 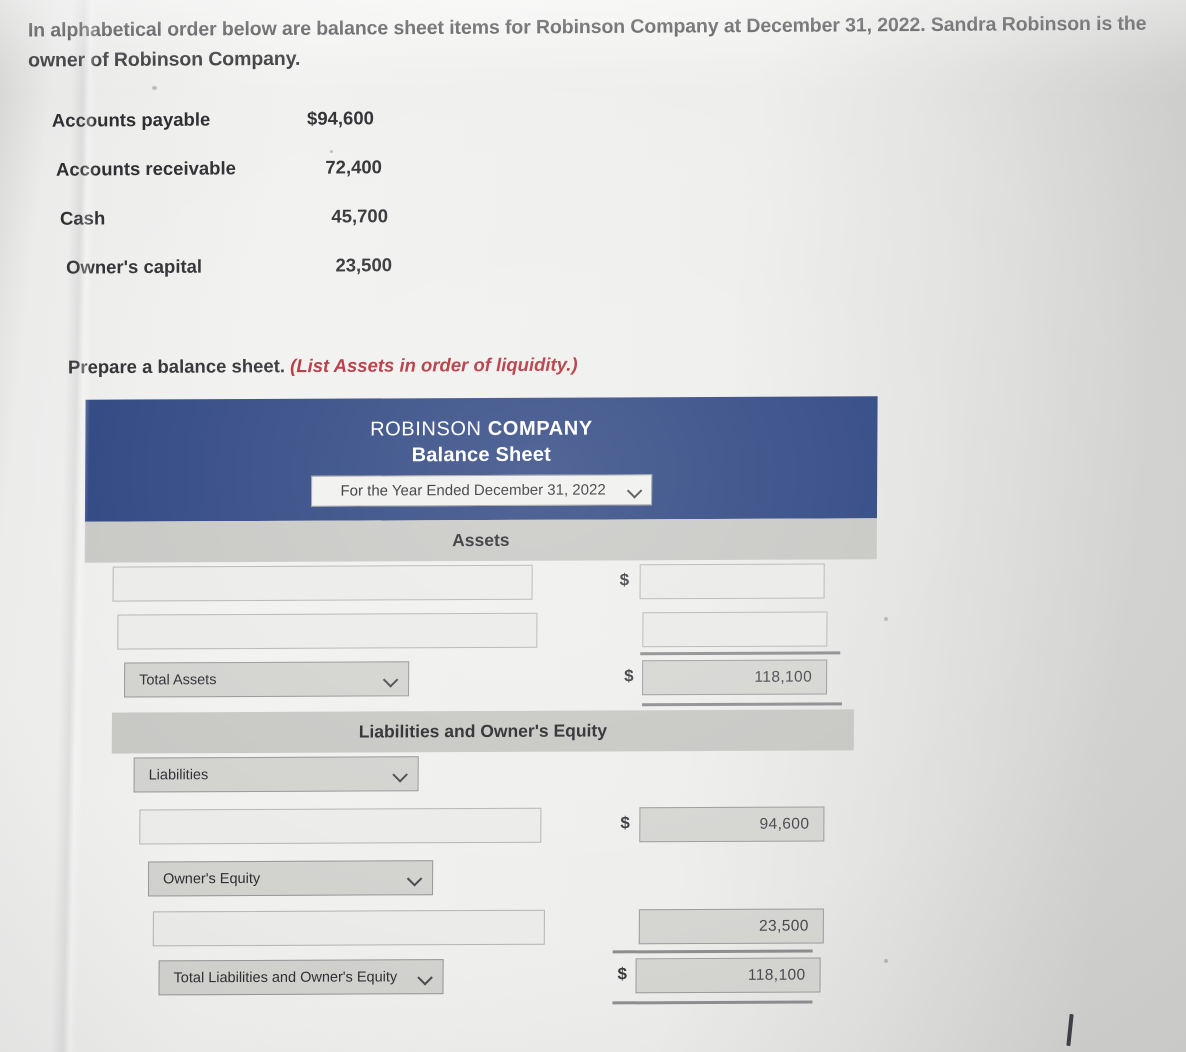 I want to click on item-value: 45,700, so click(x=360, y=216).